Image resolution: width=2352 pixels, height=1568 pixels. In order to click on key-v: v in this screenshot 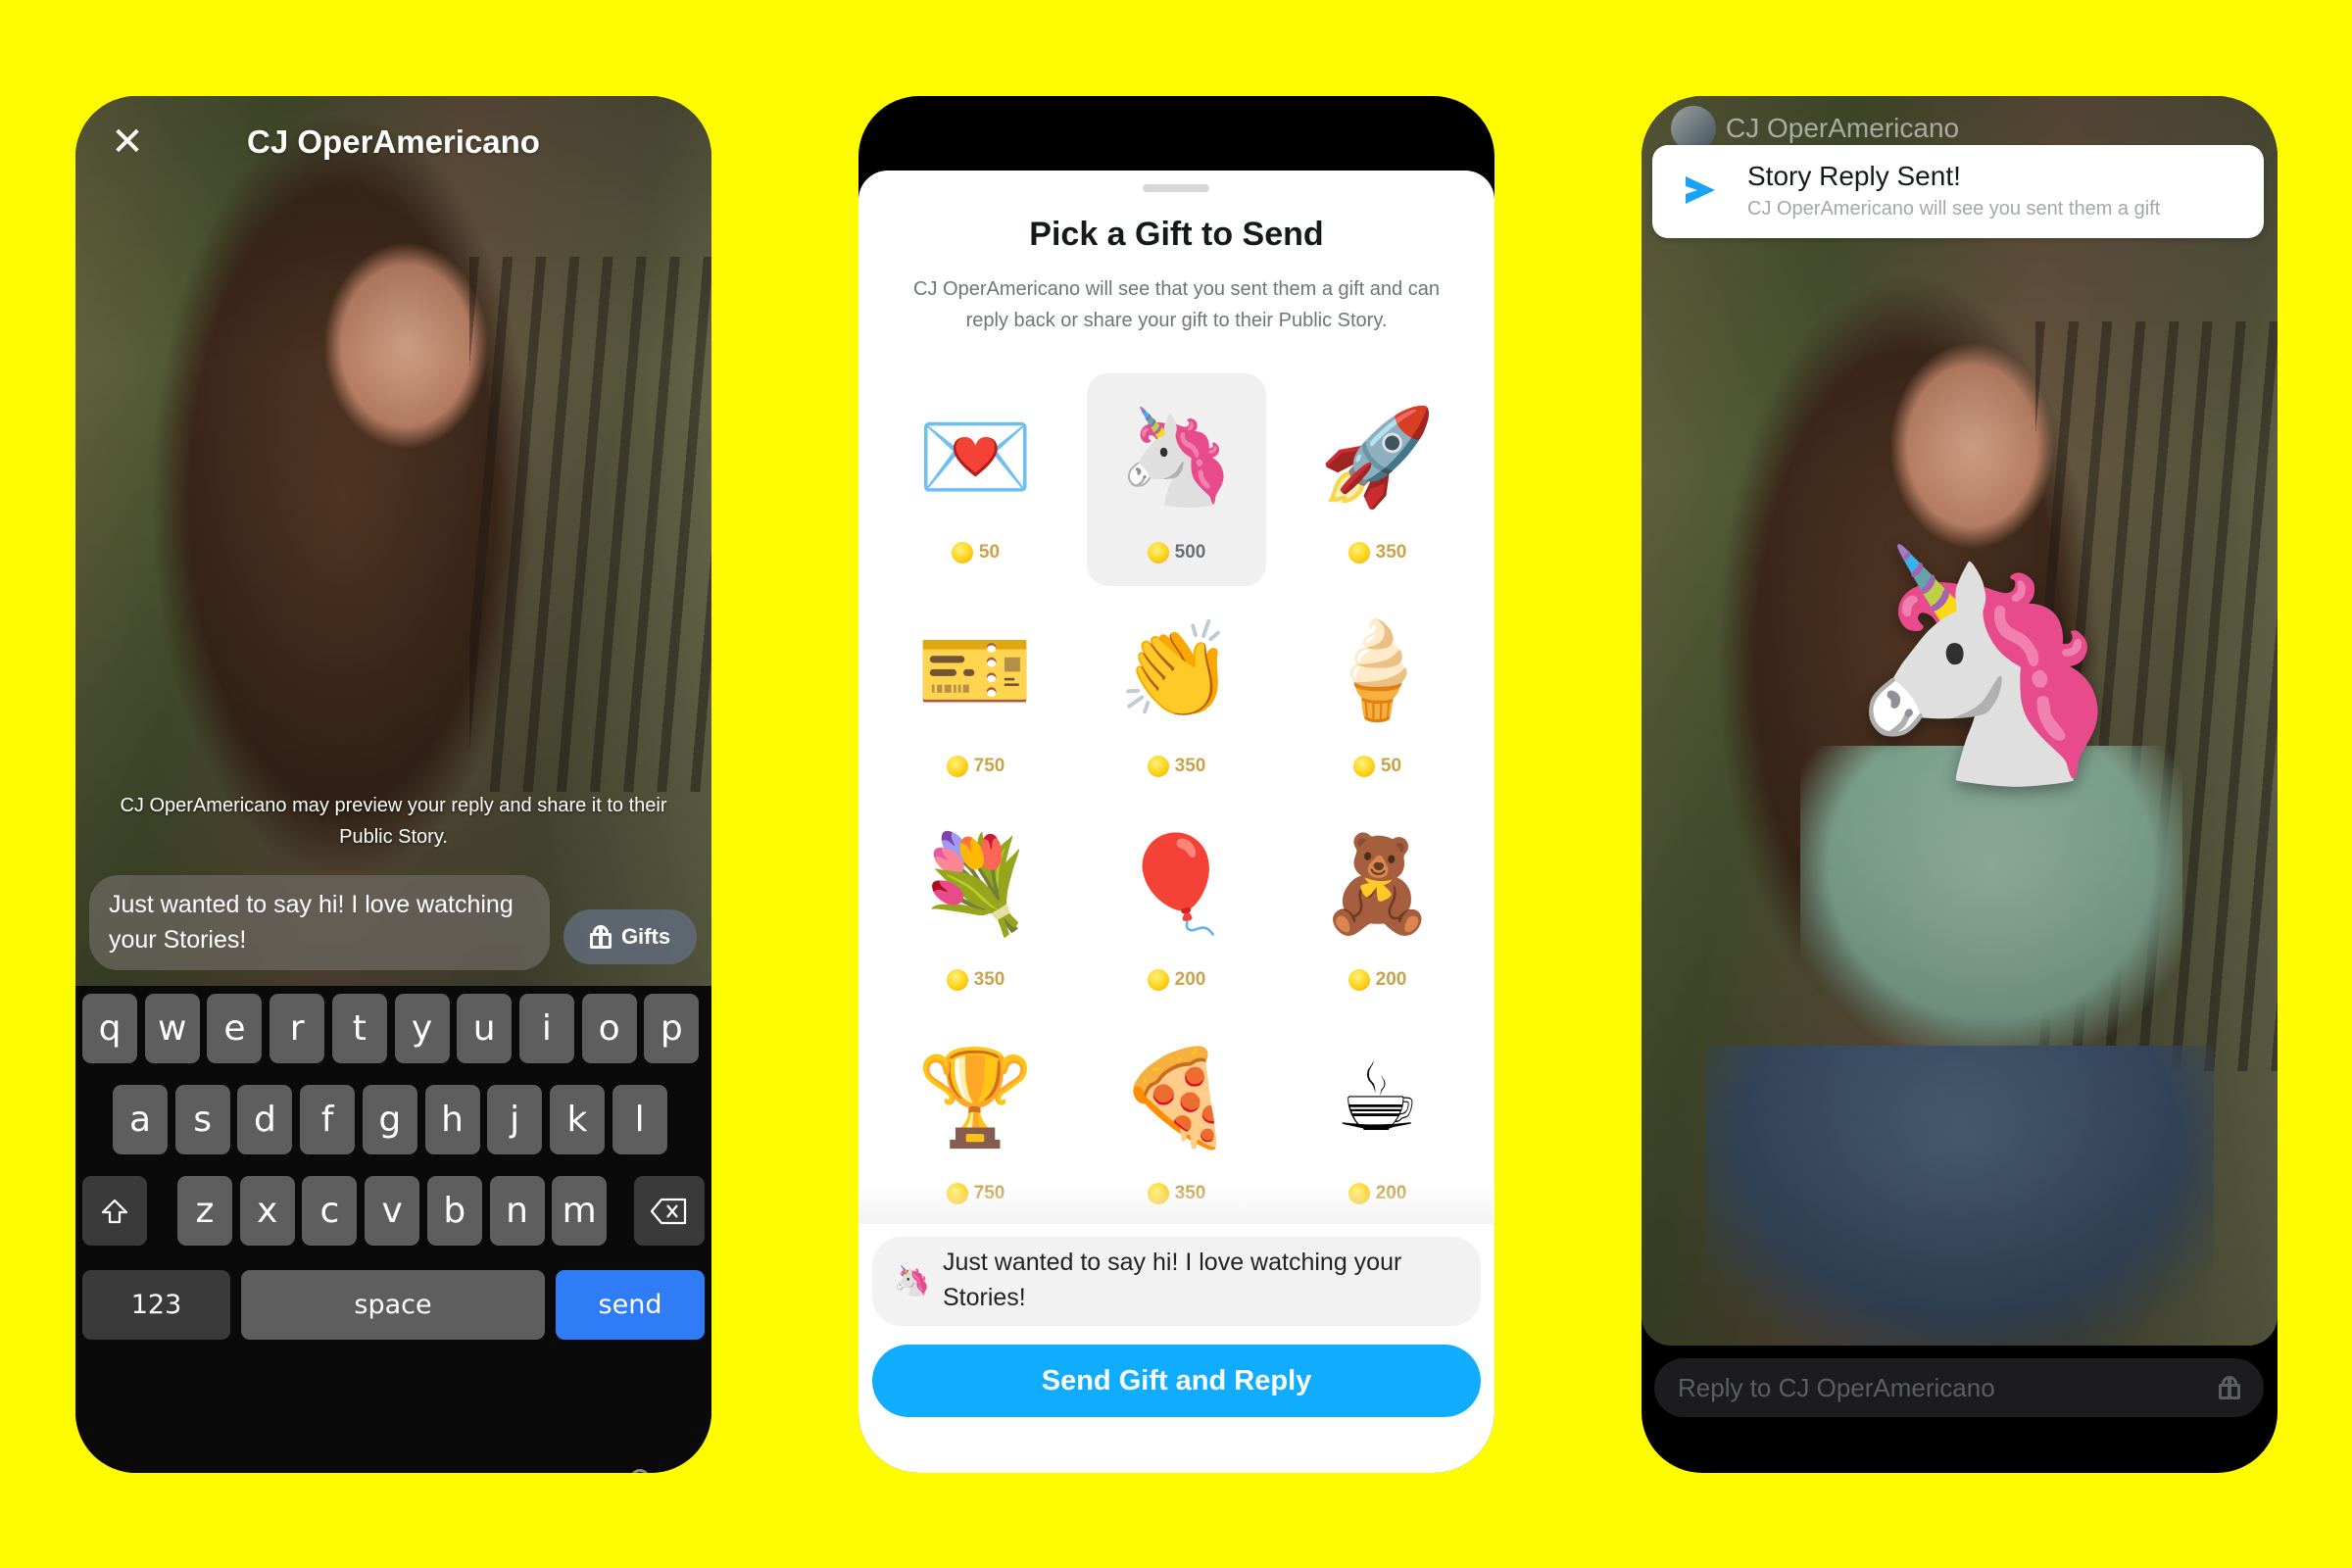, I will do `click(392, 1211)`.